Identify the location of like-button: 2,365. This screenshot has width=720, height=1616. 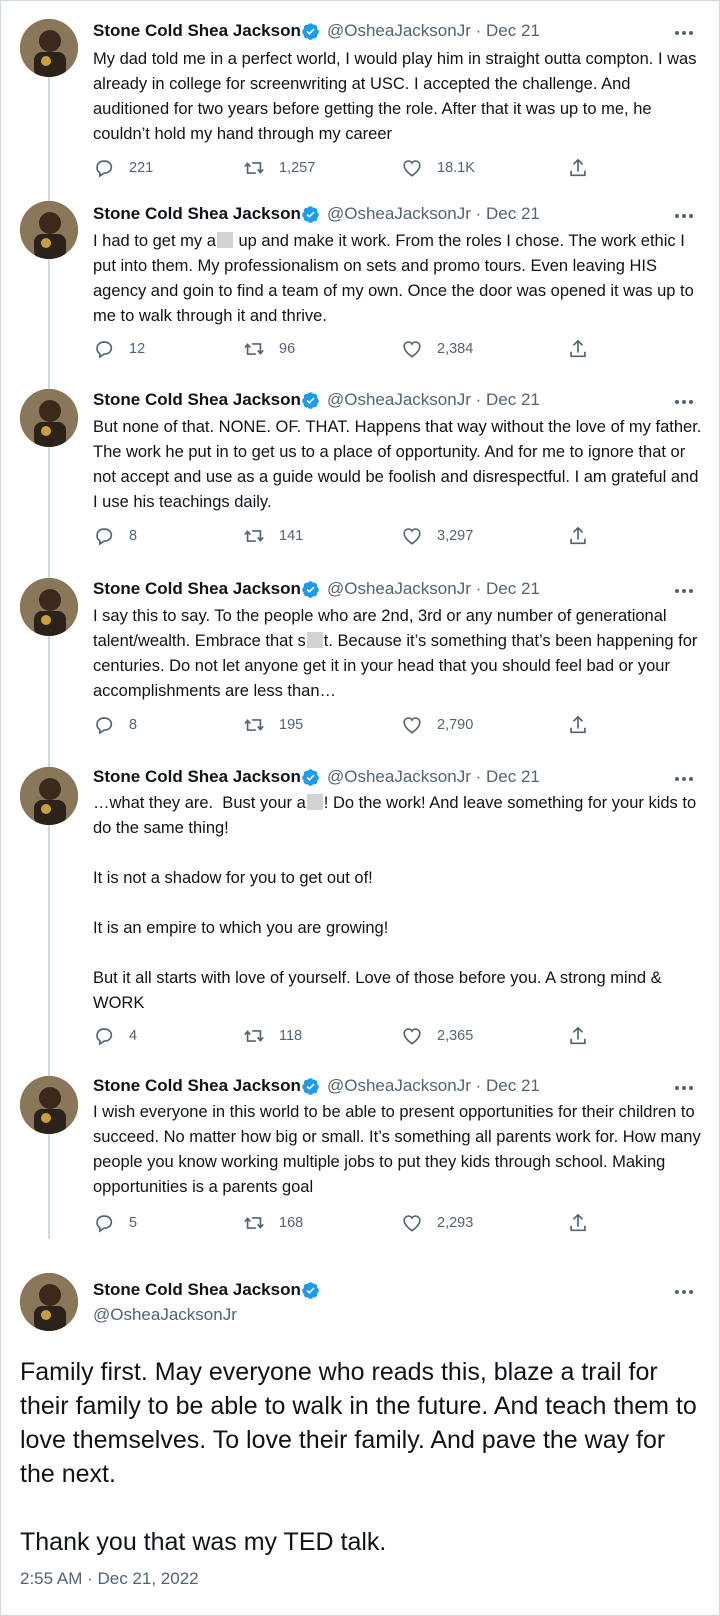
(437, 1036).